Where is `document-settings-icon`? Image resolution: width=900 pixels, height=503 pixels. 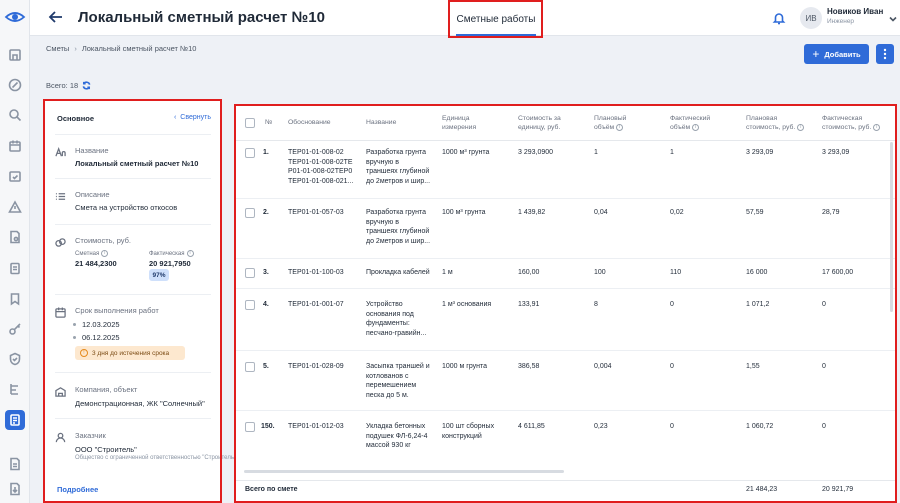 document-settings-icon is located at coordinates (15, 237).